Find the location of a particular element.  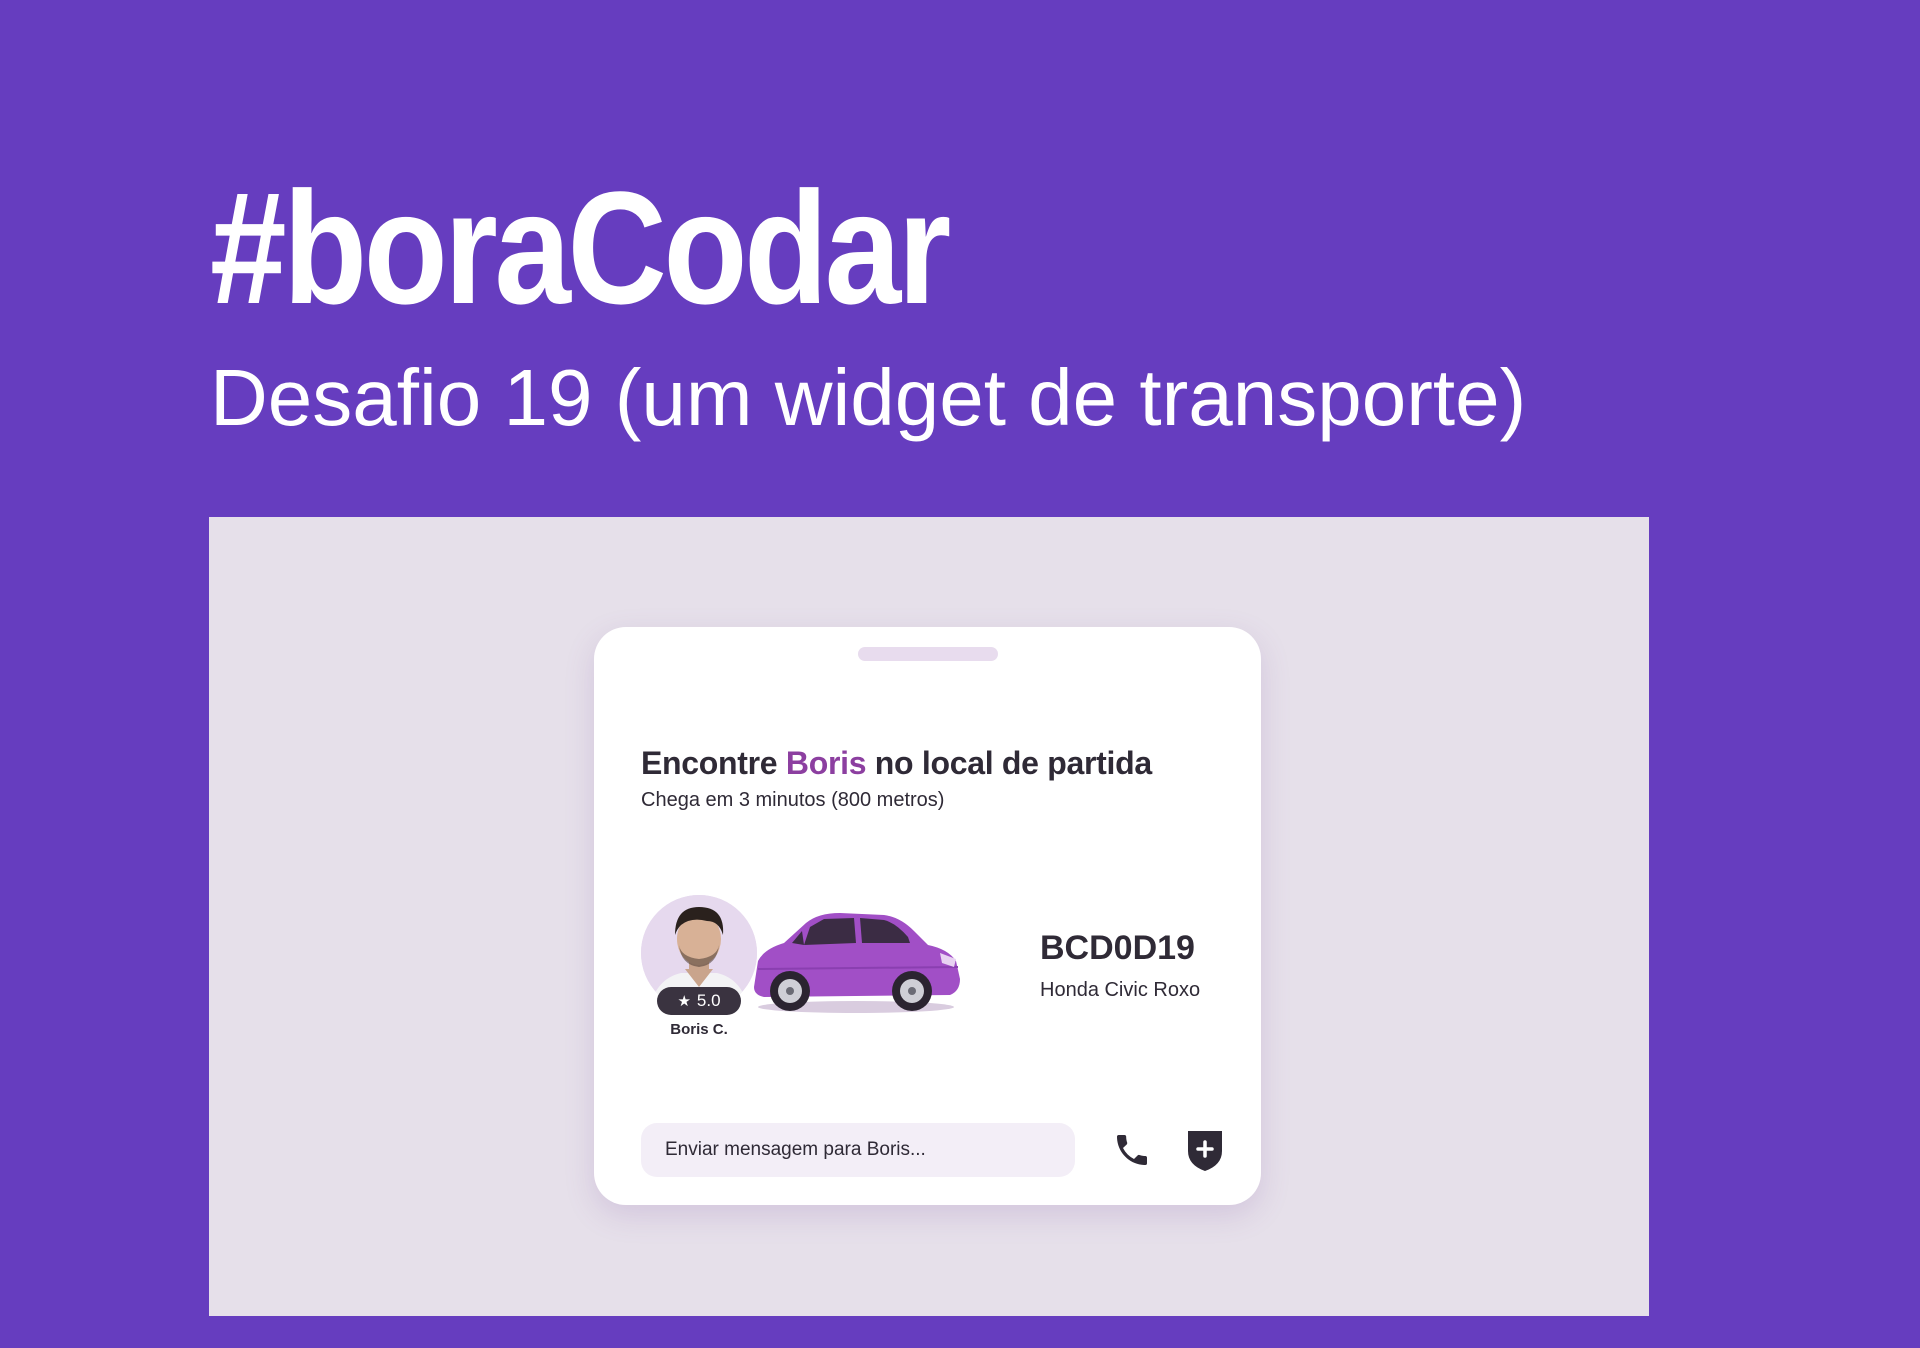

drag-handle is located at coordinates (928, 654).